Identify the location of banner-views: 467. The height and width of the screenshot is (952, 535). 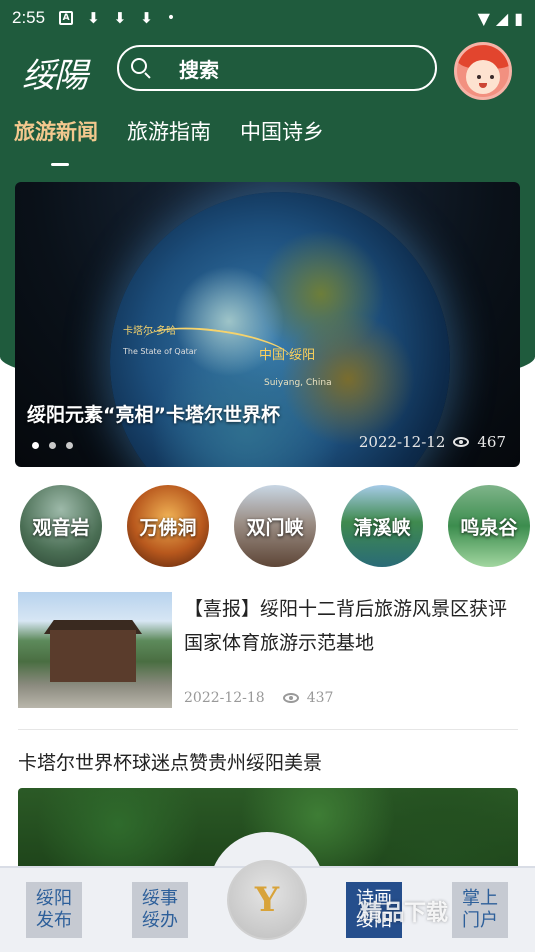
(491, 442).